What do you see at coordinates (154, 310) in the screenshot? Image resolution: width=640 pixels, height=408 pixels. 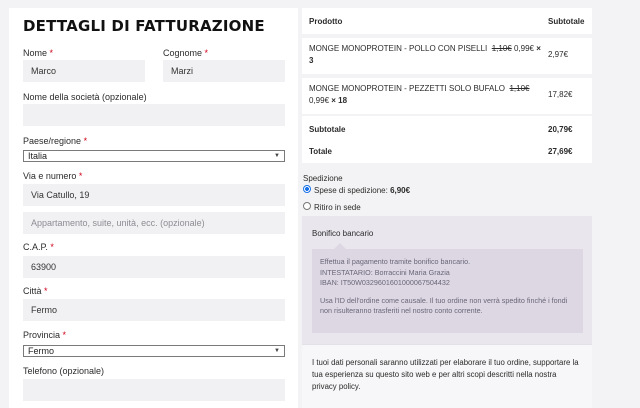 I see `city-input: Fermo` at bounding box center [154, 310].